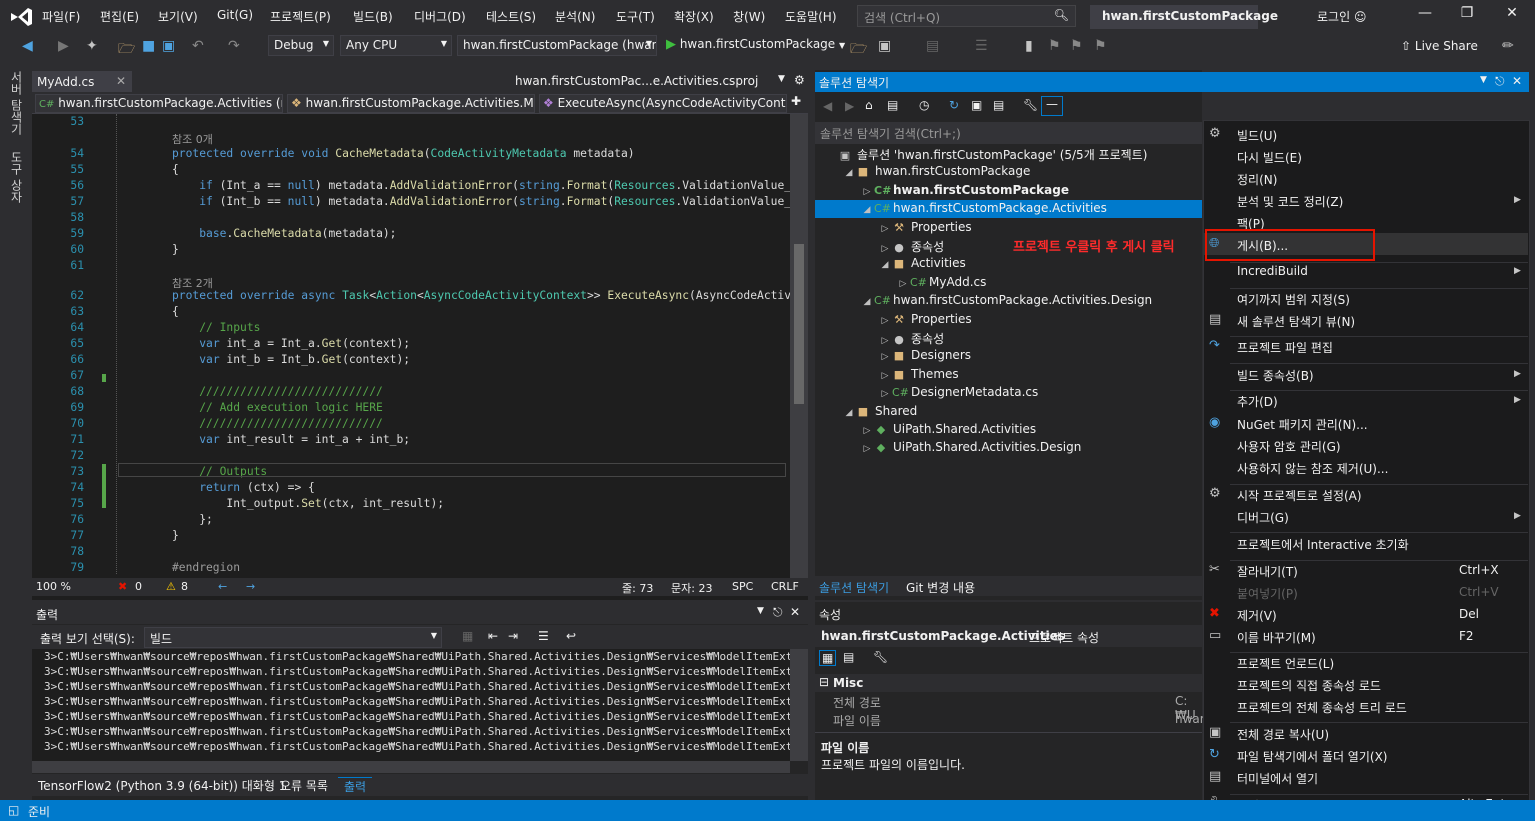 This screenshot has width=1535, height=821. What do you see at coordinates (1257, 615) in the screenshot?
I see `menu-item: 제거(V)` at bounding box center [1257, 615].